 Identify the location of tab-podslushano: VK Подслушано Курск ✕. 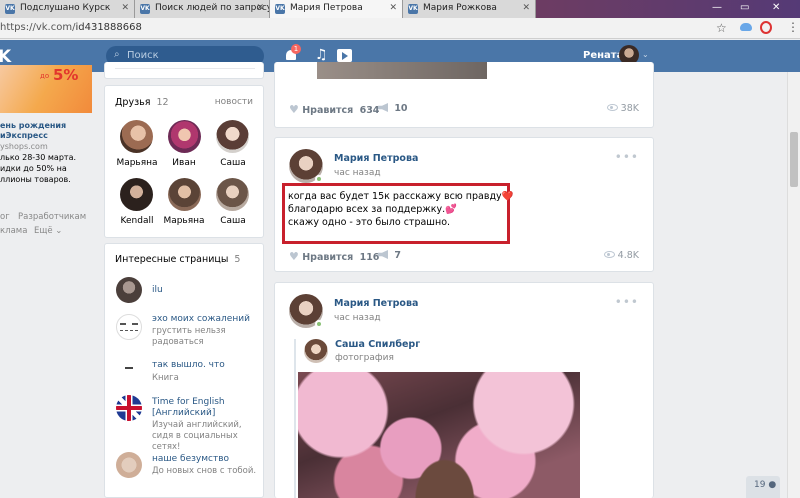
(67, 9).